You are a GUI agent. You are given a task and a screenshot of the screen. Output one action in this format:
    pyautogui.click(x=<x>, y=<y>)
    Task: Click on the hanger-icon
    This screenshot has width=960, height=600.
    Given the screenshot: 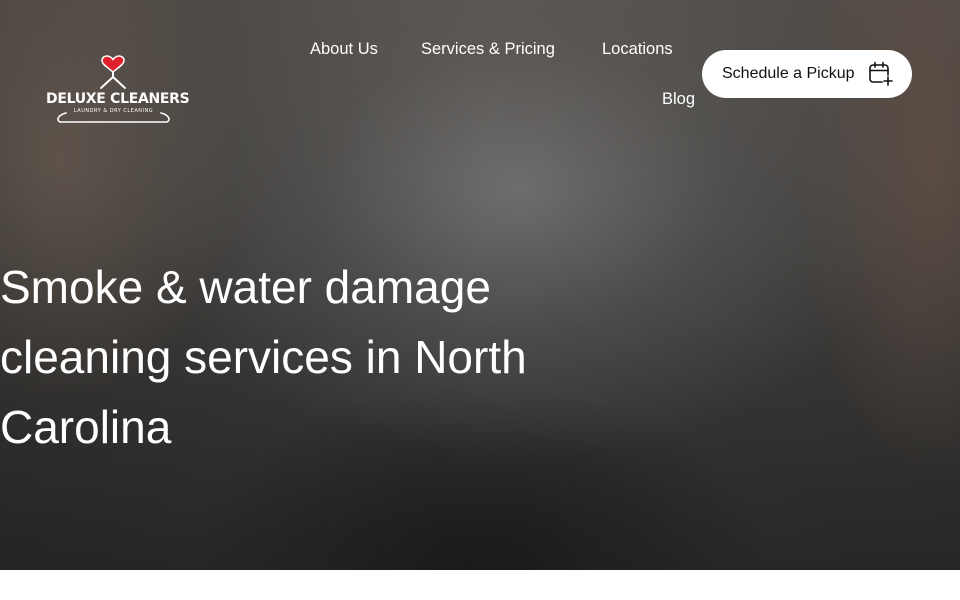 What is the action you would take?
    pyautogui.click(x=113, y=117)
    